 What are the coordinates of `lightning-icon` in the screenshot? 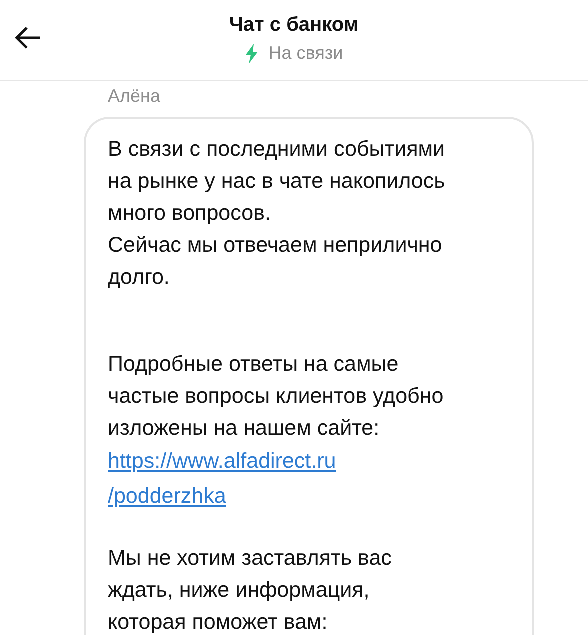 It's located at (251, 54).